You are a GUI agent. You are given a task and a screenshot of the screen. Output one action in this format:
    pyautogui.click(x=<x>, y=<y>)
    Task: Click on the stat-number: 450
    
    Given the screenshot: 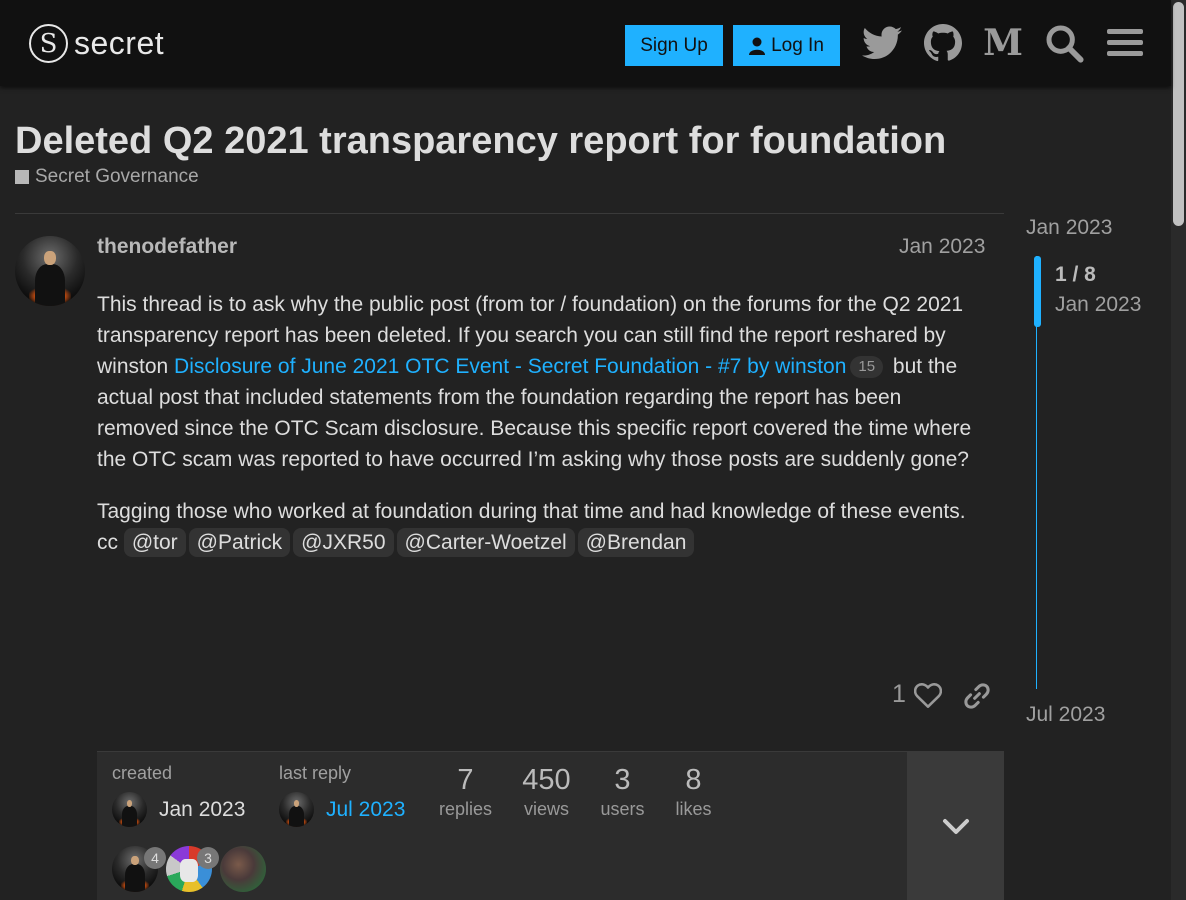 What is the action you would take?
    pyautogui.click(x=546, y=780)
    